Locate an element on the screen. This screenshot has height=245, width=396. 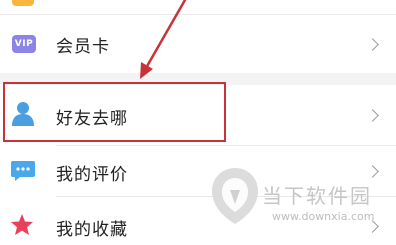
watermark-url: www.downxia.com is located at coordinates (323, 216).